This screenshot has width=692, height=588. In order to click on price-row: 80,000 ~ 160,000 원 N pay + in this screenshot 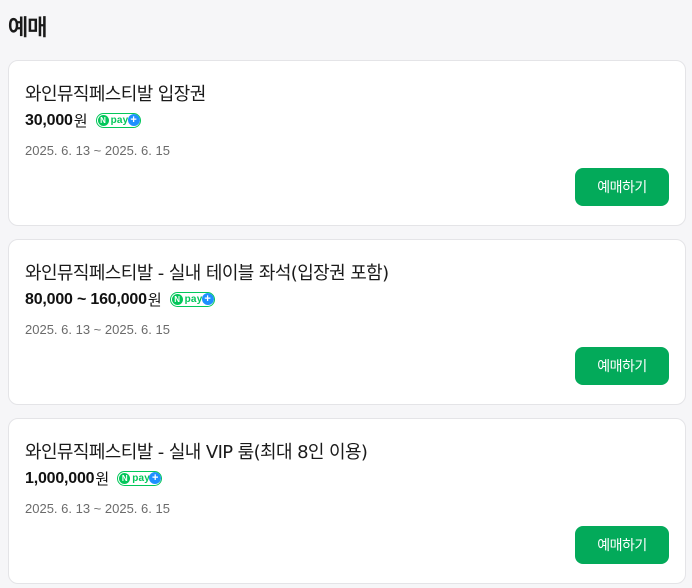, I will do `click(120, 299)`.